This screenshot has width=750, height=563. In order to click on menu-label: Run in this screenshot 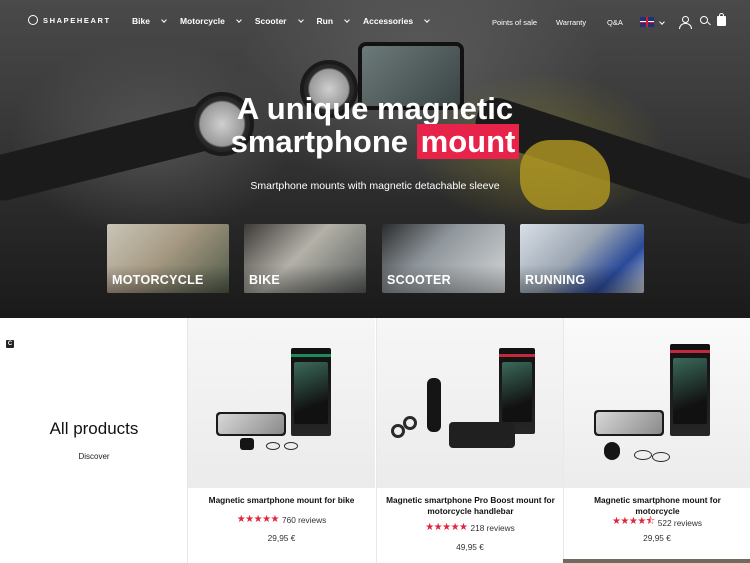, I will do `click(325, 21)`.